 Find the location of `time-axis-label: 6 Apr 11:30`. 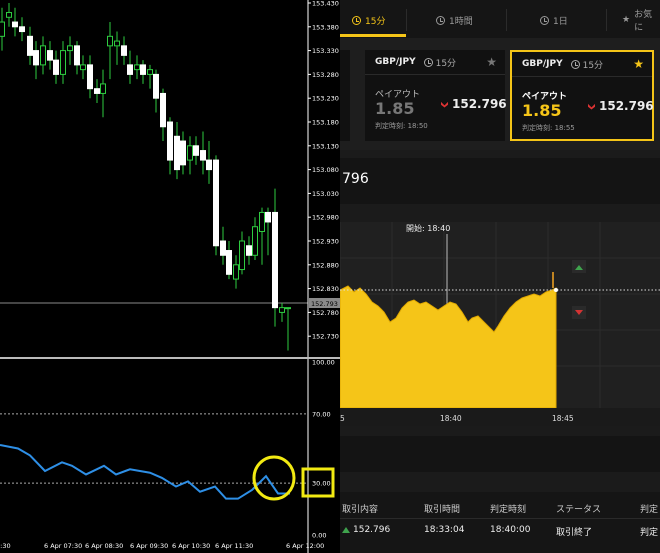

time-axis-label: 6 Apr 11:30 is located at coordinates (234, 546).